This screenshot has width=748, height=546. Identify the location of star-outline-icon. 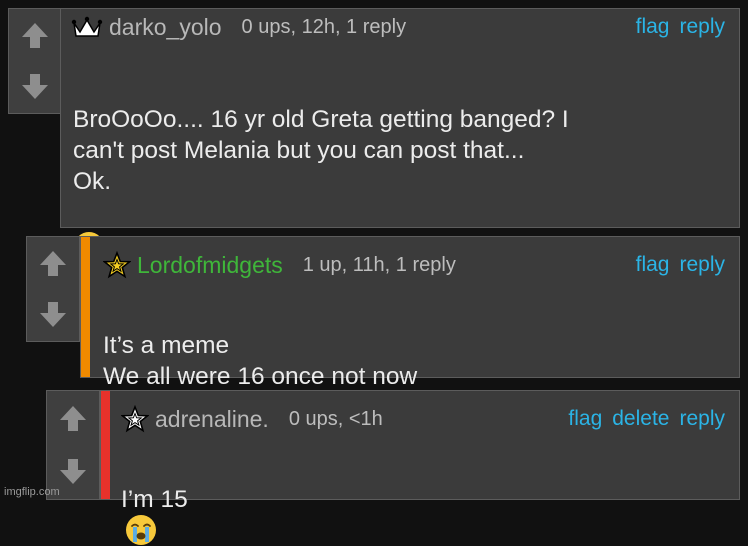
(135, 419).